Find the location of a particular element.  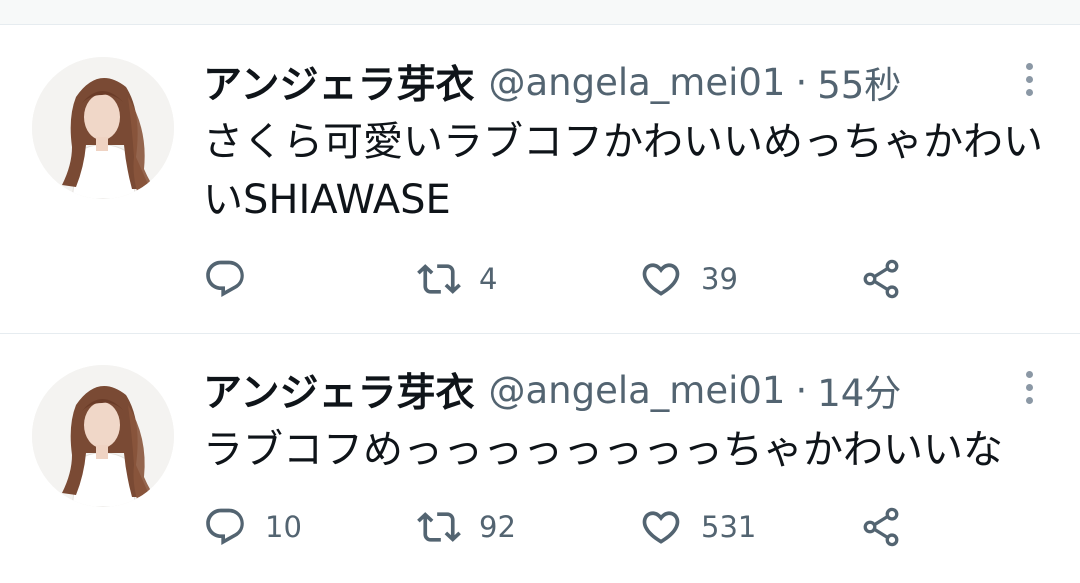

retweet-count: 92 is located at coordinates (497, 527).